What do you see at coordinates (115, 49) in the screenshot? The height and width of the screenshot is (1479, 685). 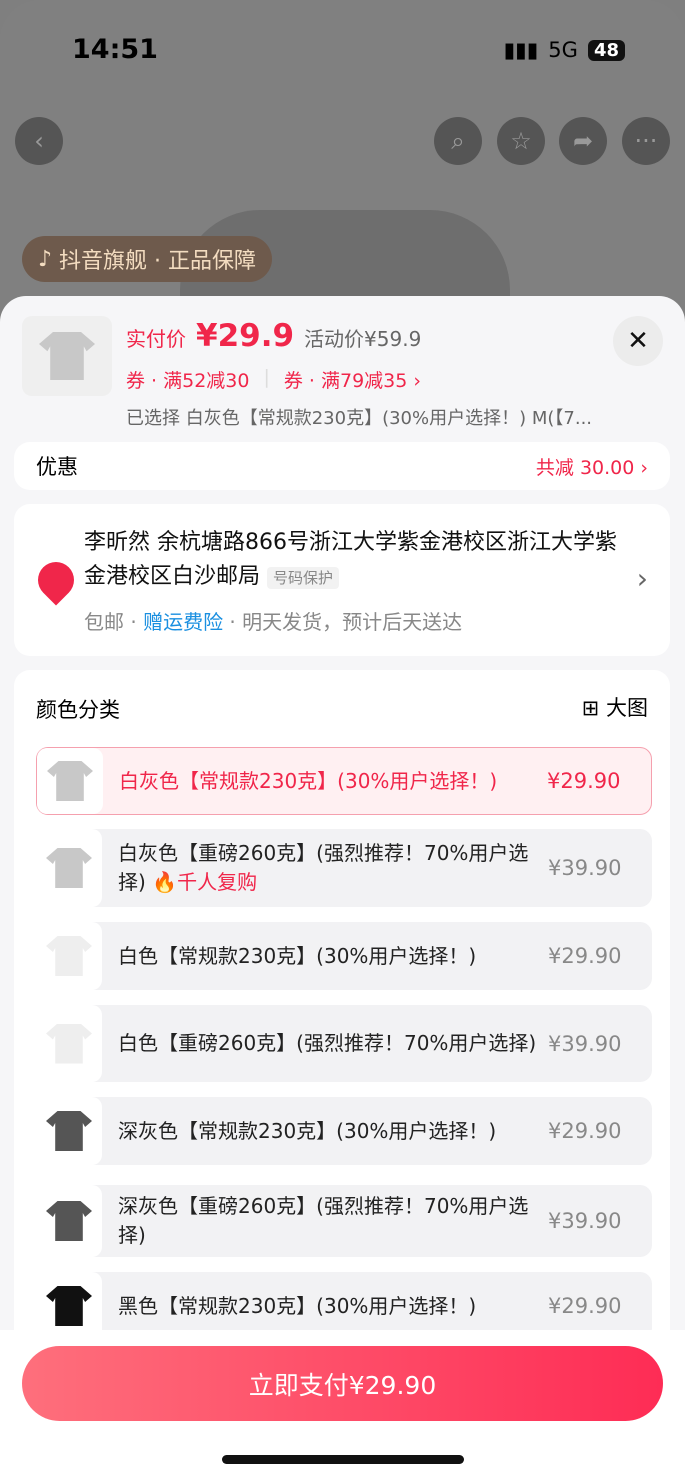 I see `status-time: 14:51` at bounding box center [115, 49].